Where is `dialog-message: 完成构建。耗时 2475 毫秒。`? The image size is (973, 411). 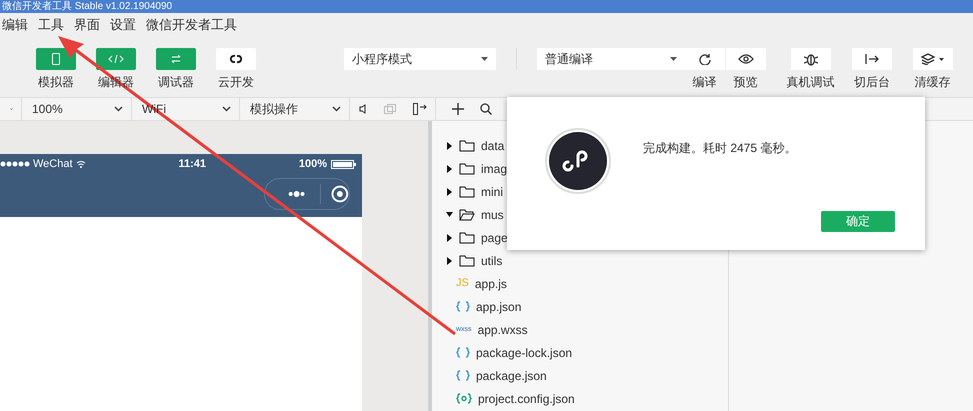 dialog-message: 完成构建。耗时 2475 毫秒。 is located at coordinates (719, 148).